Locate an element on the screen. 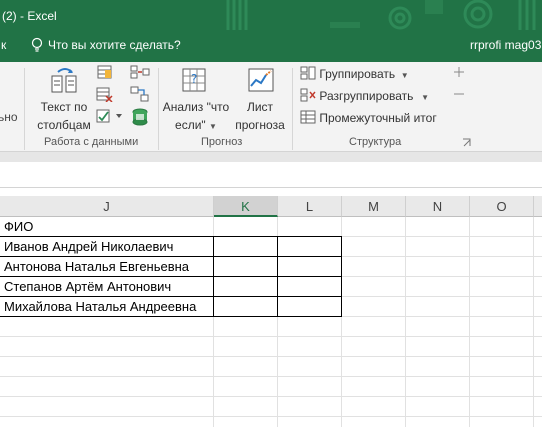 The image size is (542, 427). lightbulb-icon is located at coordinates (37, 44).